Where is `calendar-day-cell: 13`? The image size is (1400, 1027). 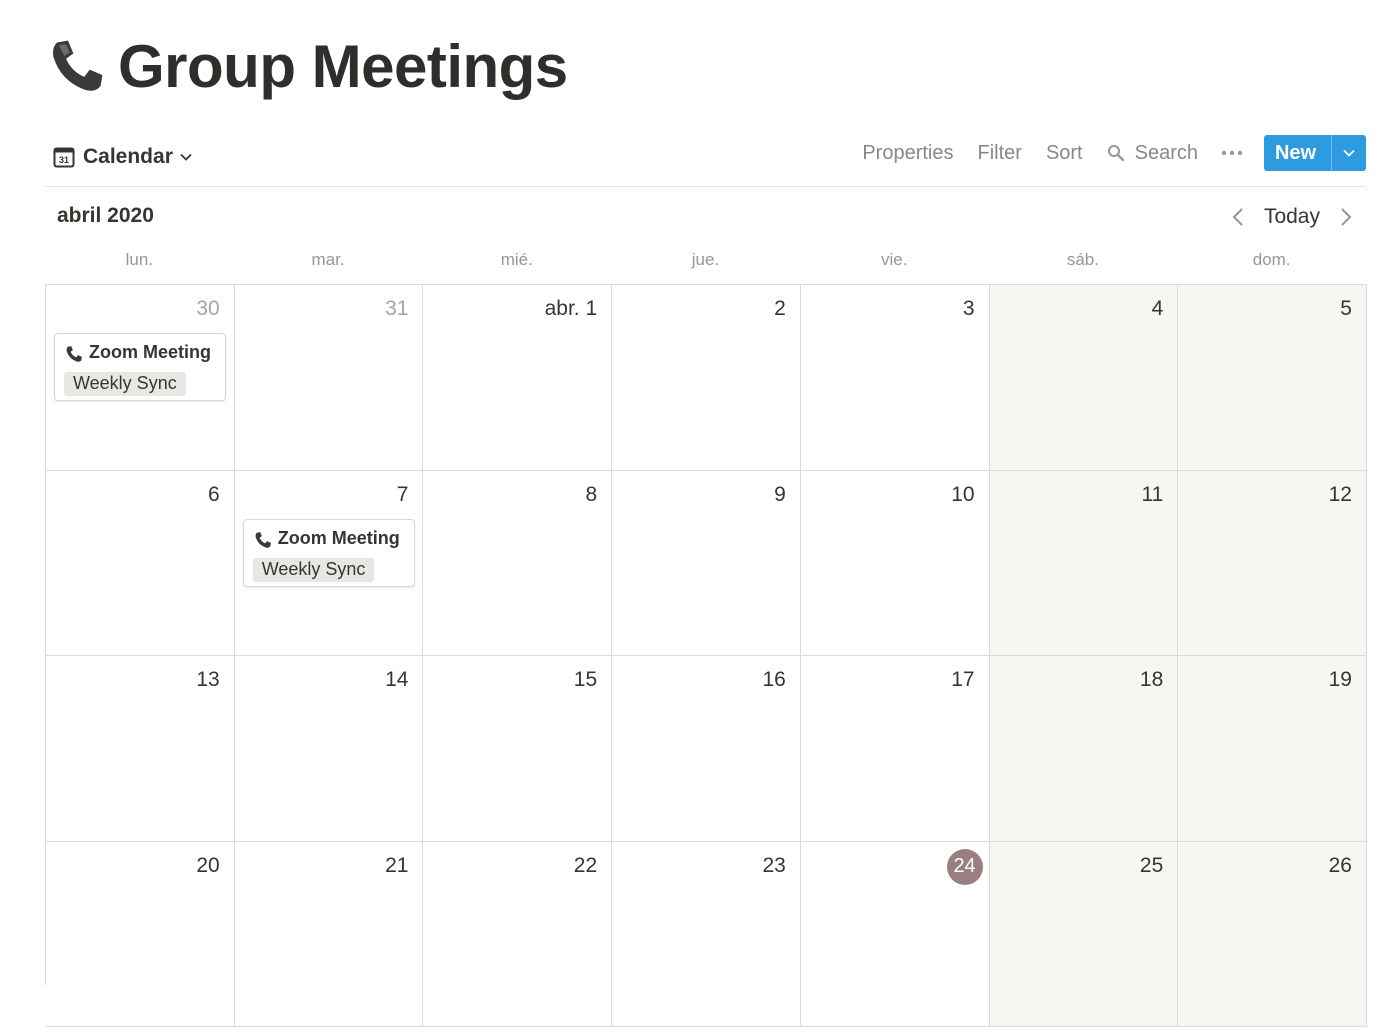
calendar-day-cell: 13 is located at coordinates (140, 749).